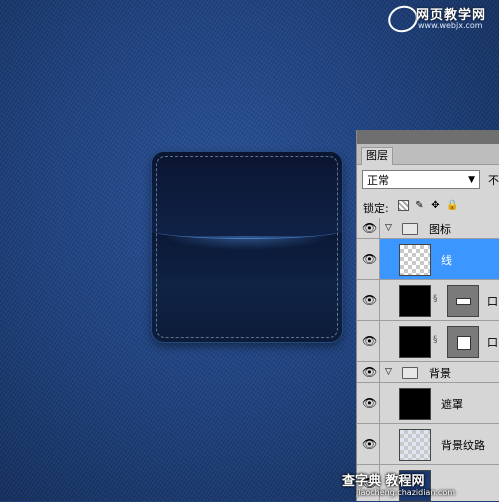 Image resolution: width=499 pixels, height=502 pixels. I want to click on layer-name: 遮罩, so click(452, 404).